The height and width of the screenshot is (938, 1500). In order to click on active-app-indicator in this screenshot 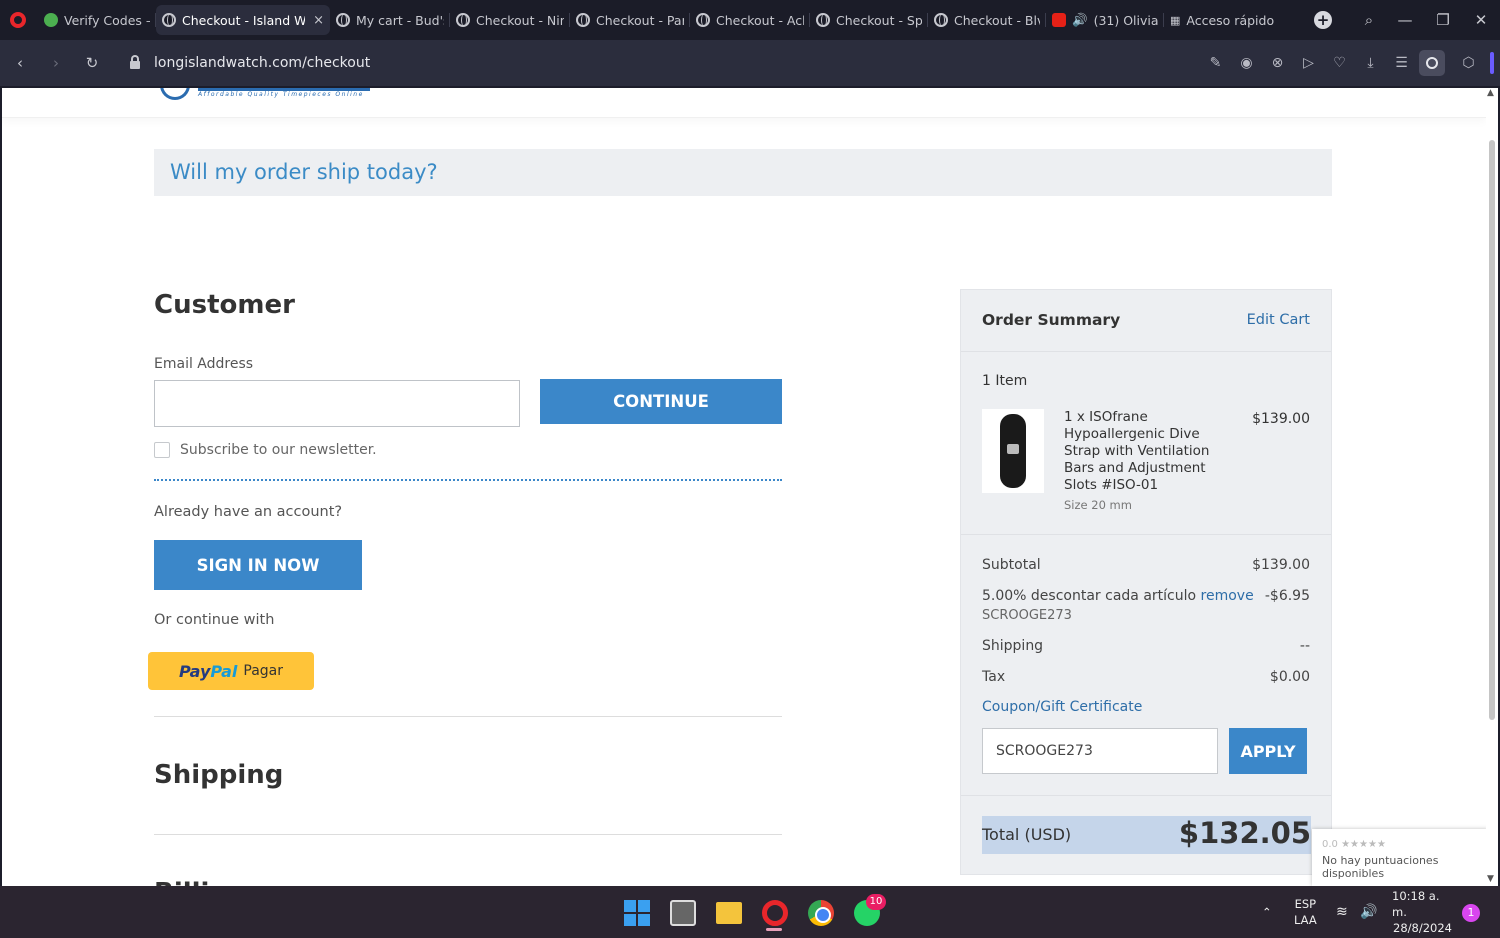, I will do `click(774, 929)`.